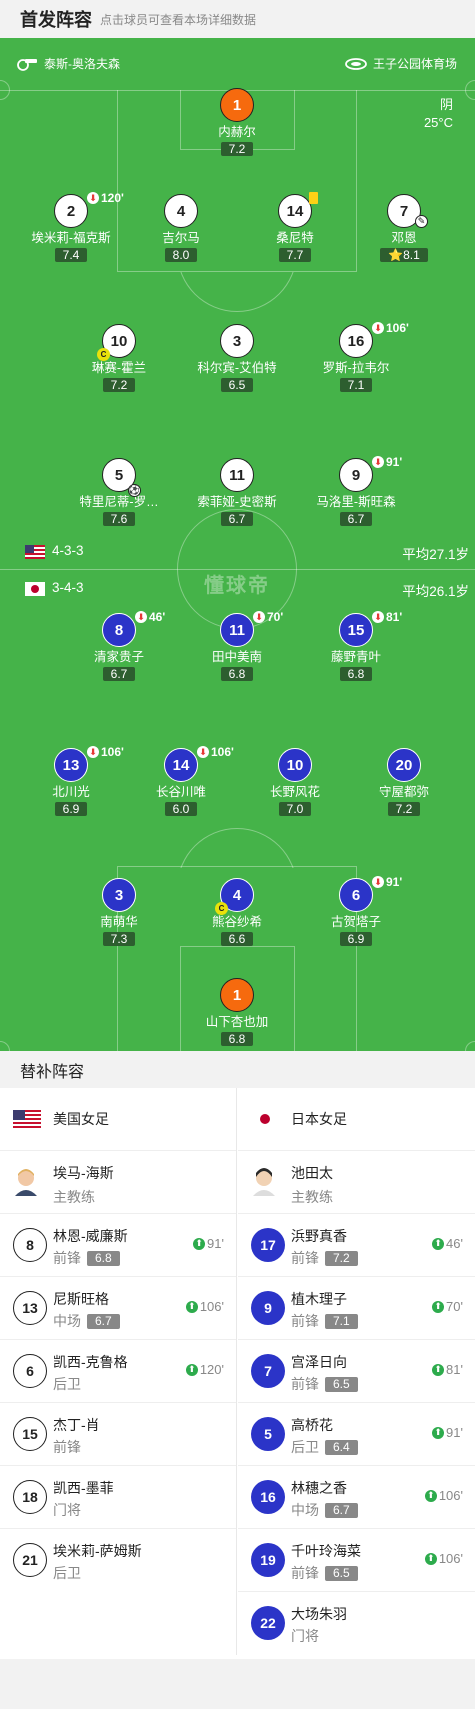 The image size is (475, 1709). Describe the element at coordinates (237, 1013) in the screenshot. I see `player-jpn-gk: 1 山下杏也加 6.8` at that location.